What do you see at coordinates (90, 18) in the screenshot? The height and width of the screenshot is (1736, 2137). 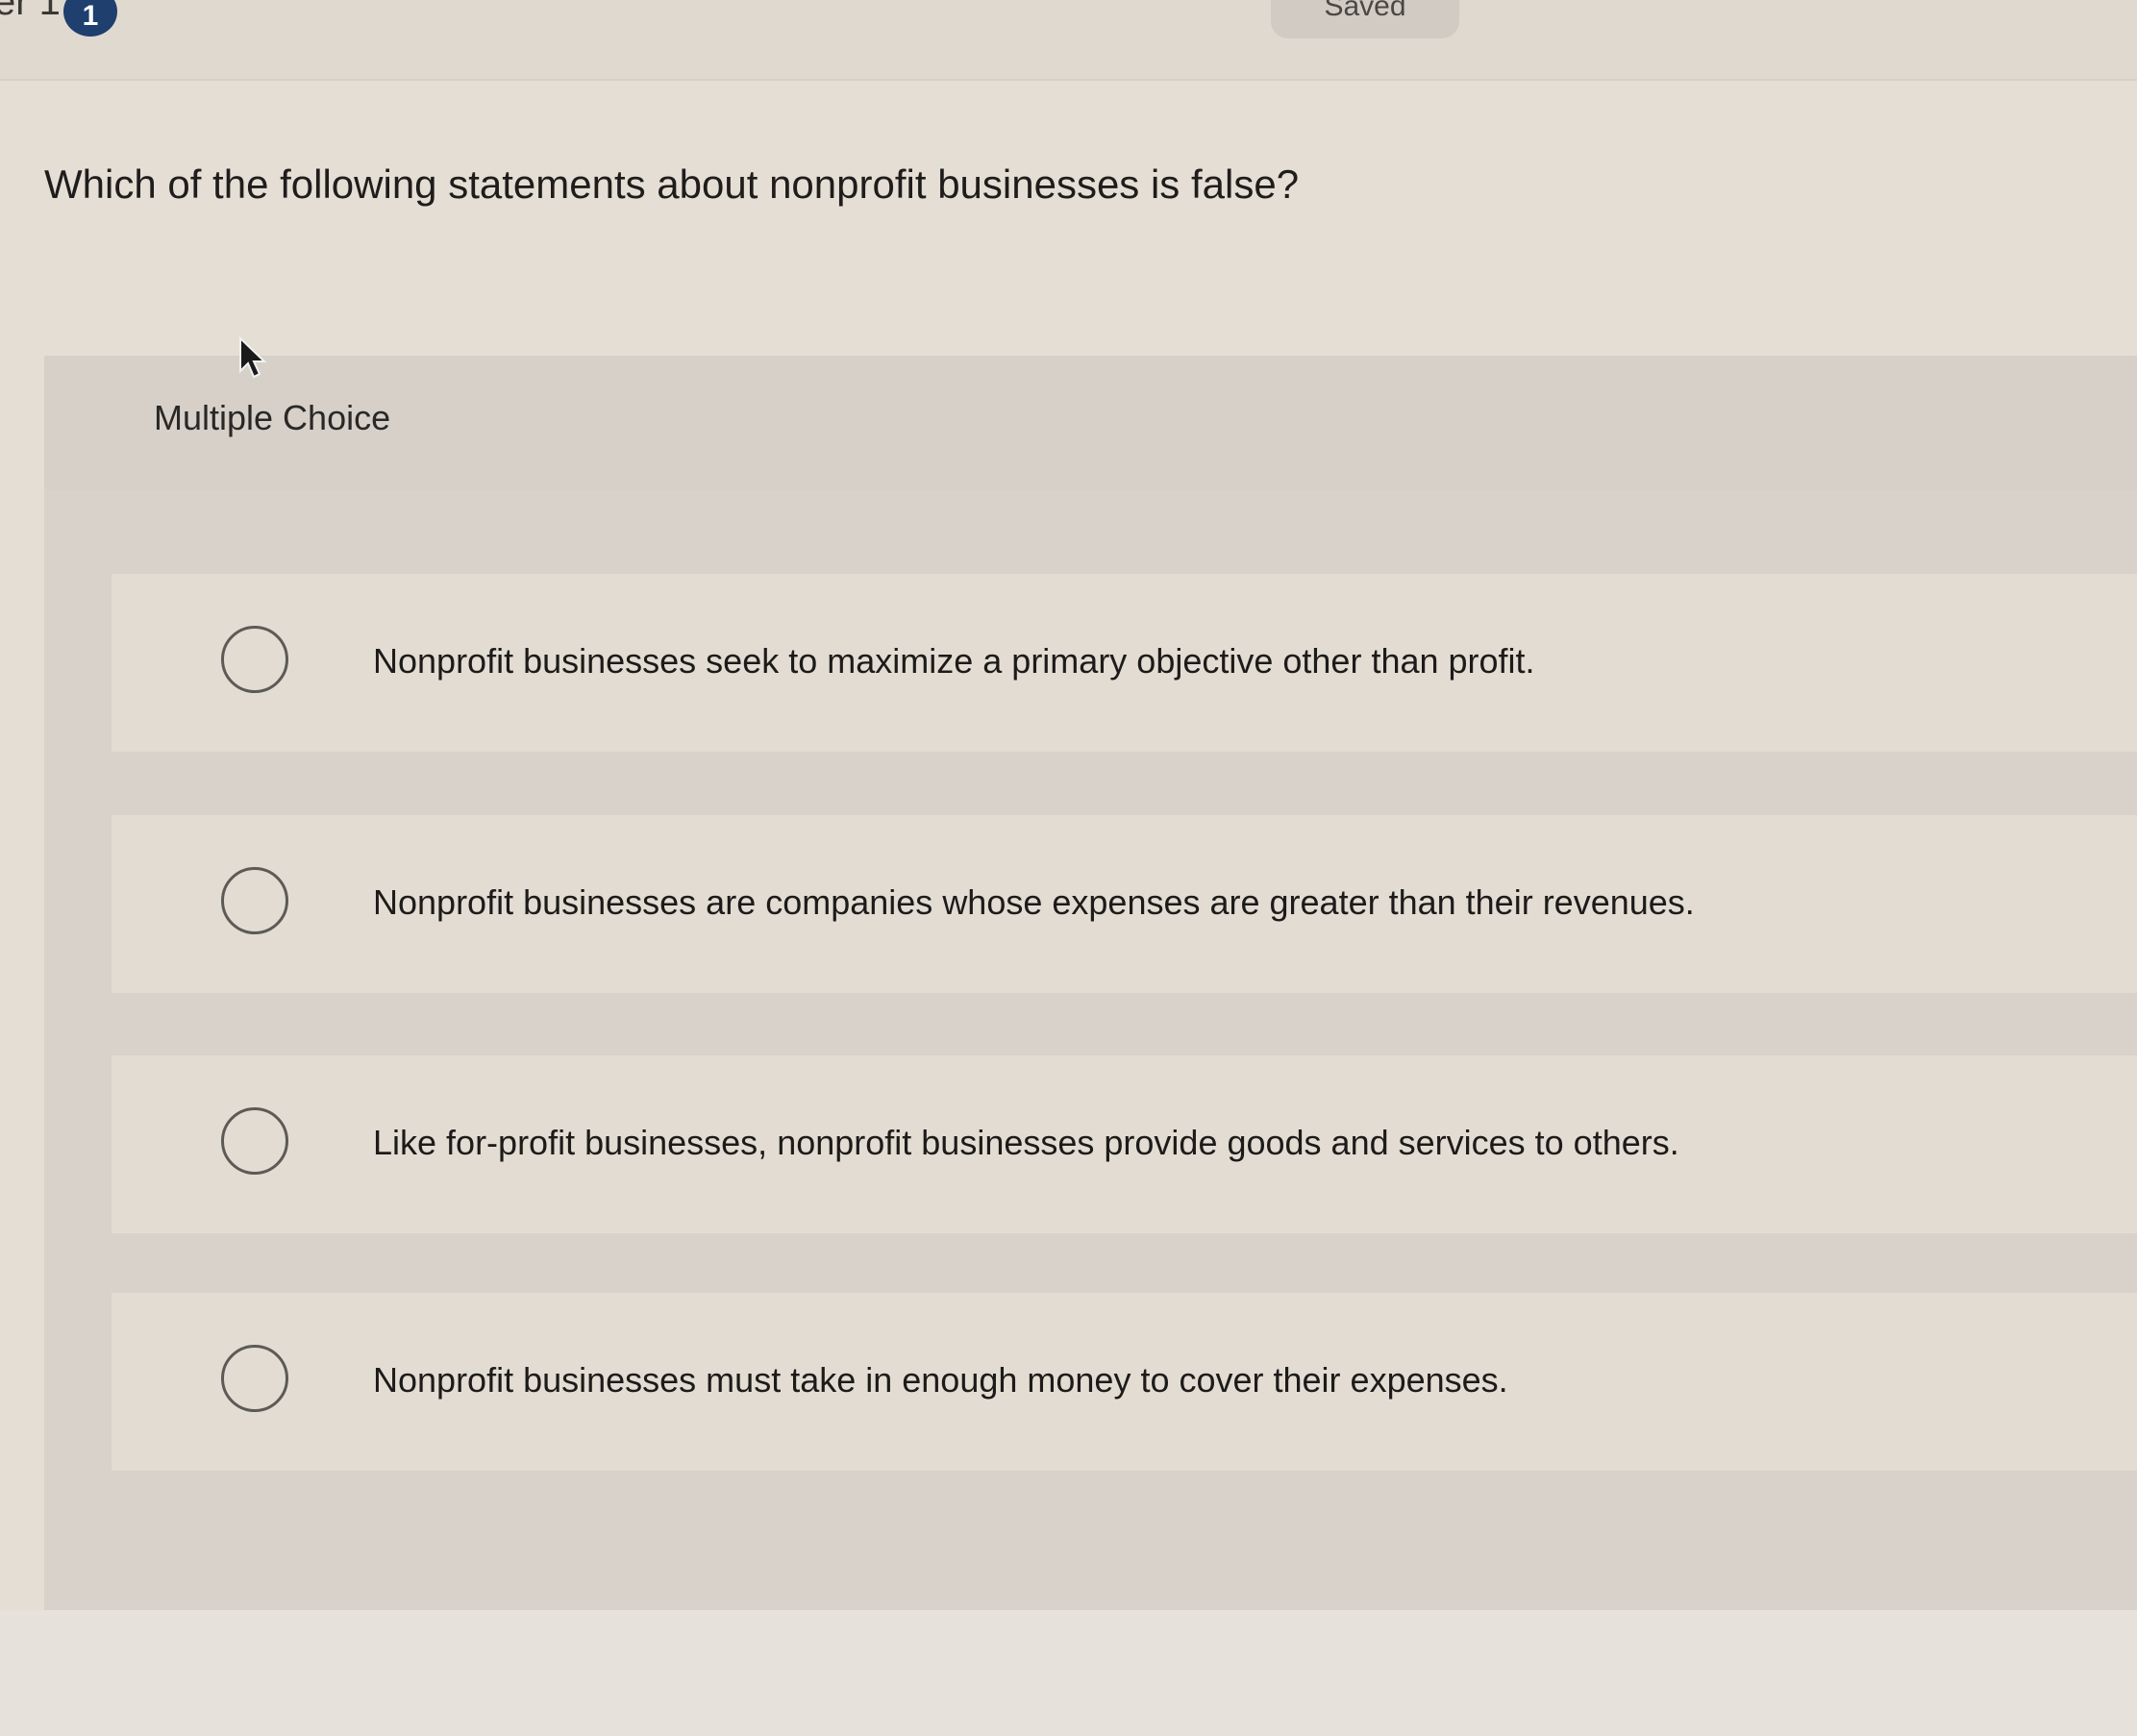 I see `question-count-badge: 1` at bounding box center [90, 18].